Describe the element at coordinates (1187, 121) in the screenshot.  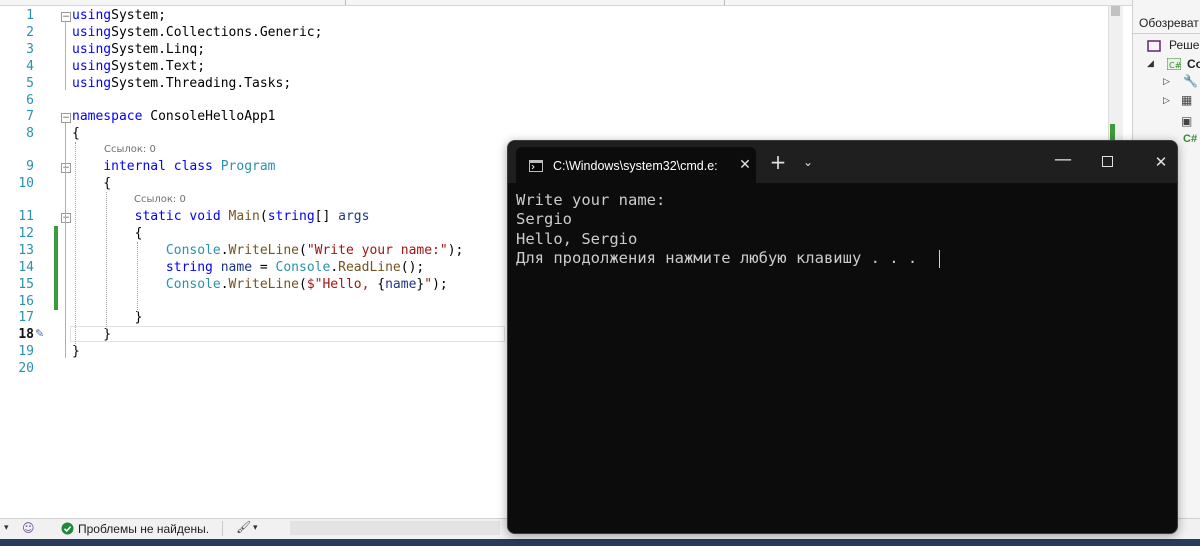
I see `config-file-icon: ▣` at that location.